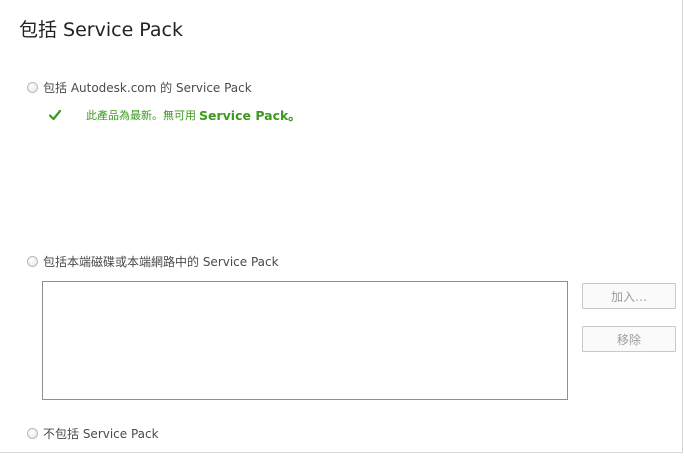 This screenshot has width=684, height=460. I want to click on status-message: 此產品為最新。無可用 Service Pack。, so click(174, 114).